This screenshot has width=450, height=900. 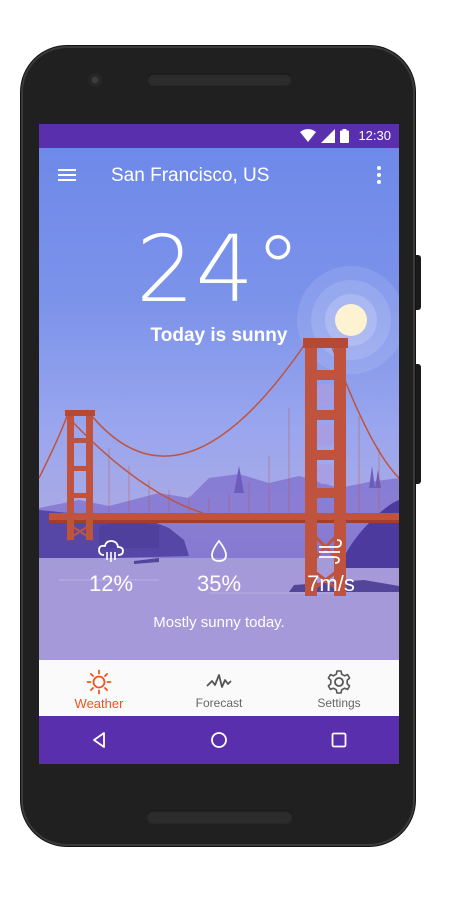 I want to click on gear-icon, so click(x=339, y=682).